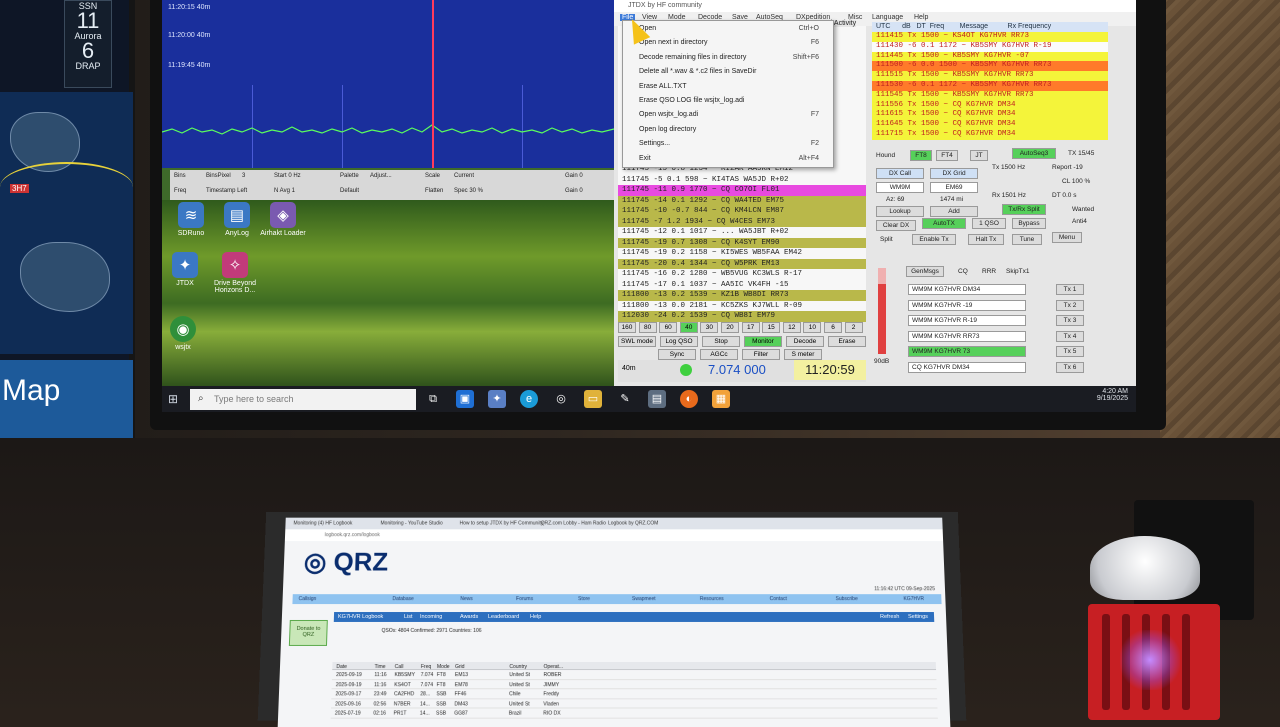  What do you see at coordinates (535, 617) in the screenshot?
I see `logbook-tab-help: Help` at bounding box center [535, 617].